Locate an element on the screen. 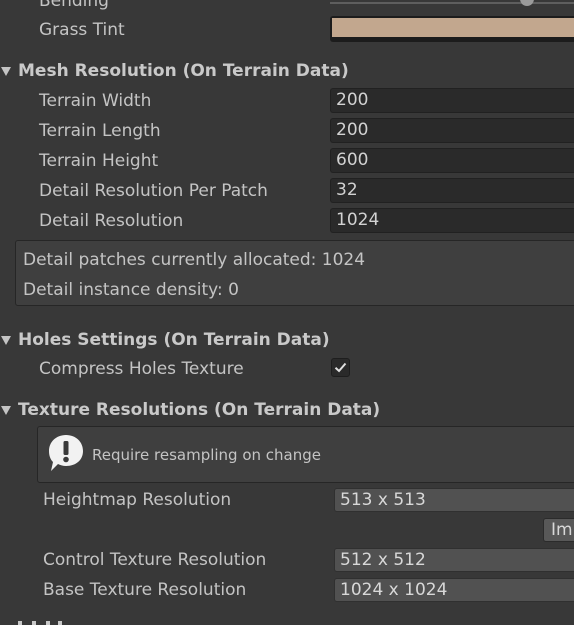  heightmap-resolution-label: Heightmap Resolution is located at coordinates (137, 500).